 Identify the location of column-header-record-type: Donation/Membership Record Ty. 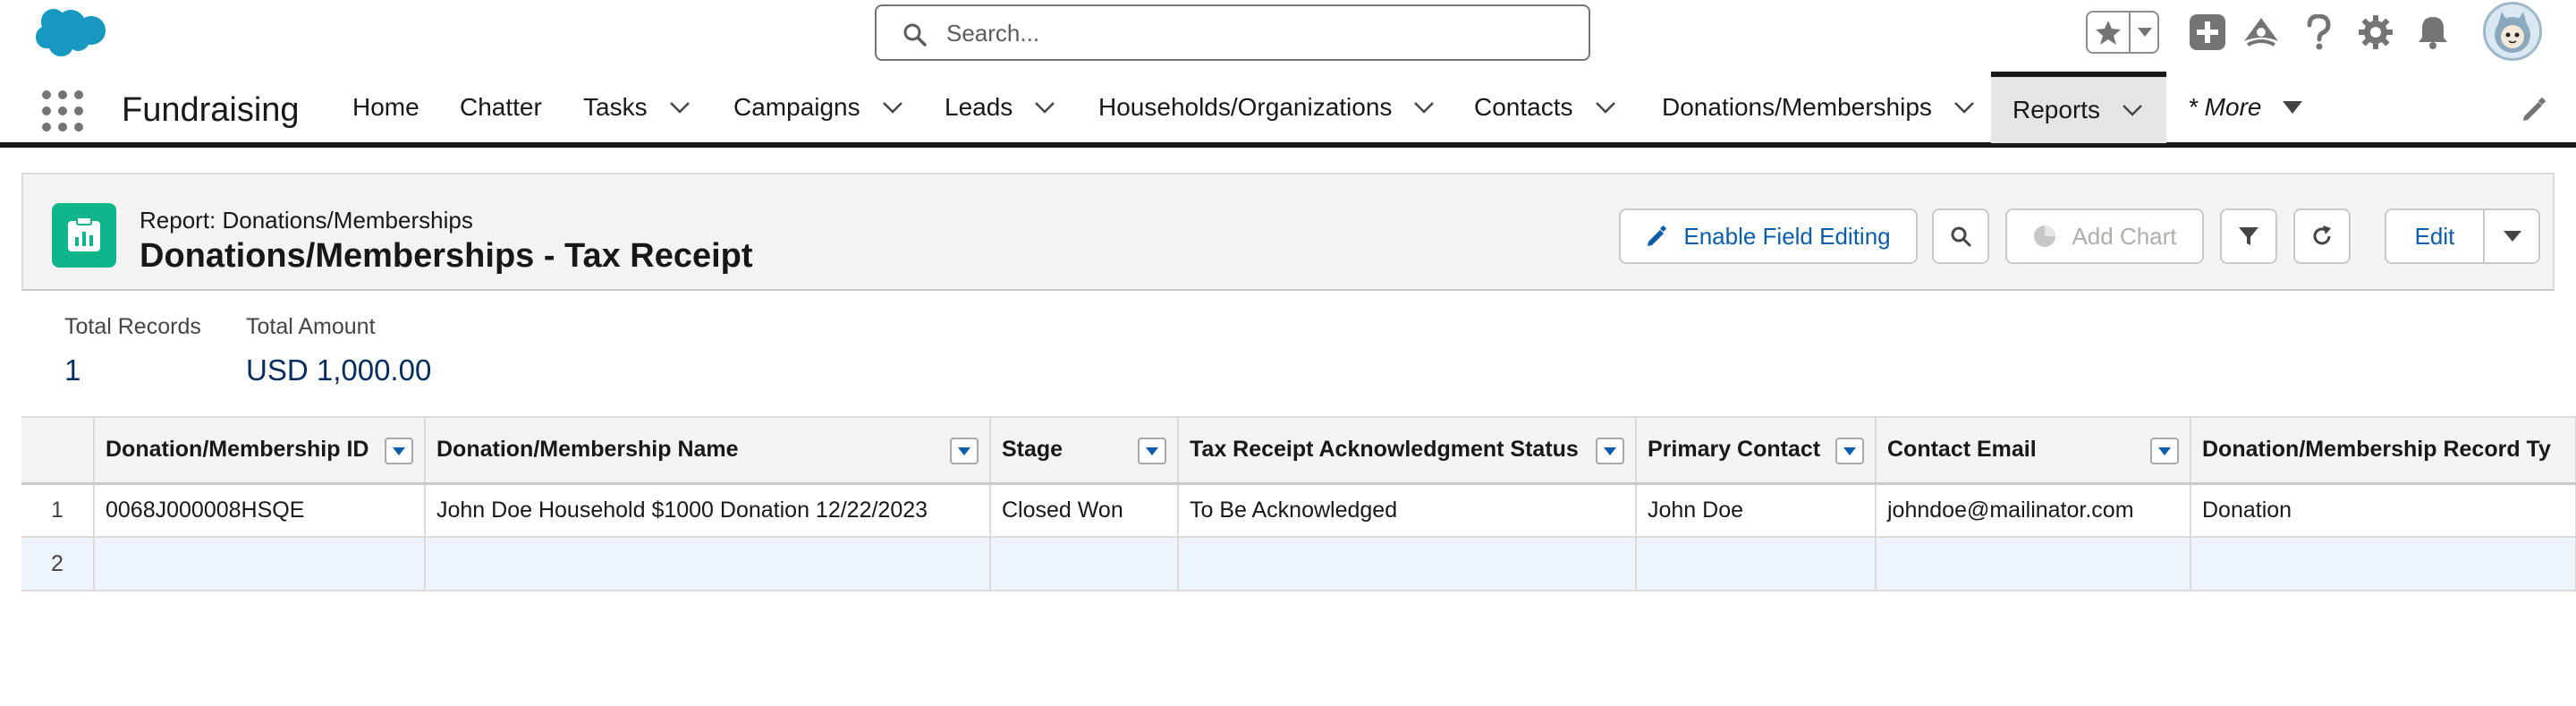
(2383, 450).